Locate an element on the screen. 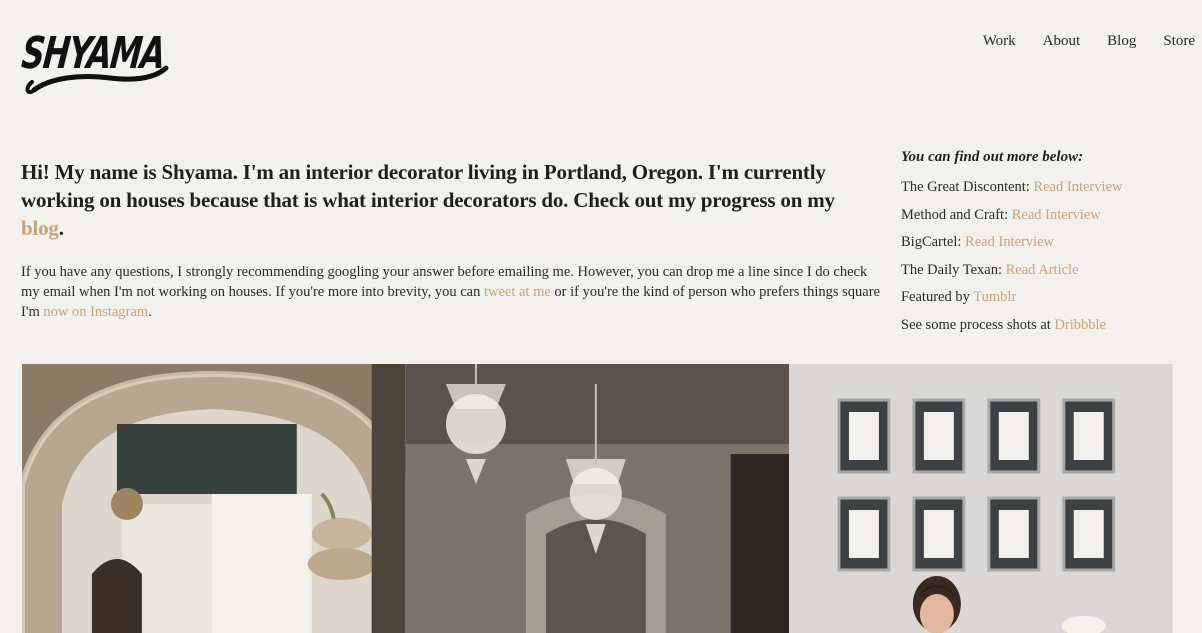 This screenshot has width=1202, height=633. sidebar-heading: You can find out more below: is located at coordinates (992, 157).